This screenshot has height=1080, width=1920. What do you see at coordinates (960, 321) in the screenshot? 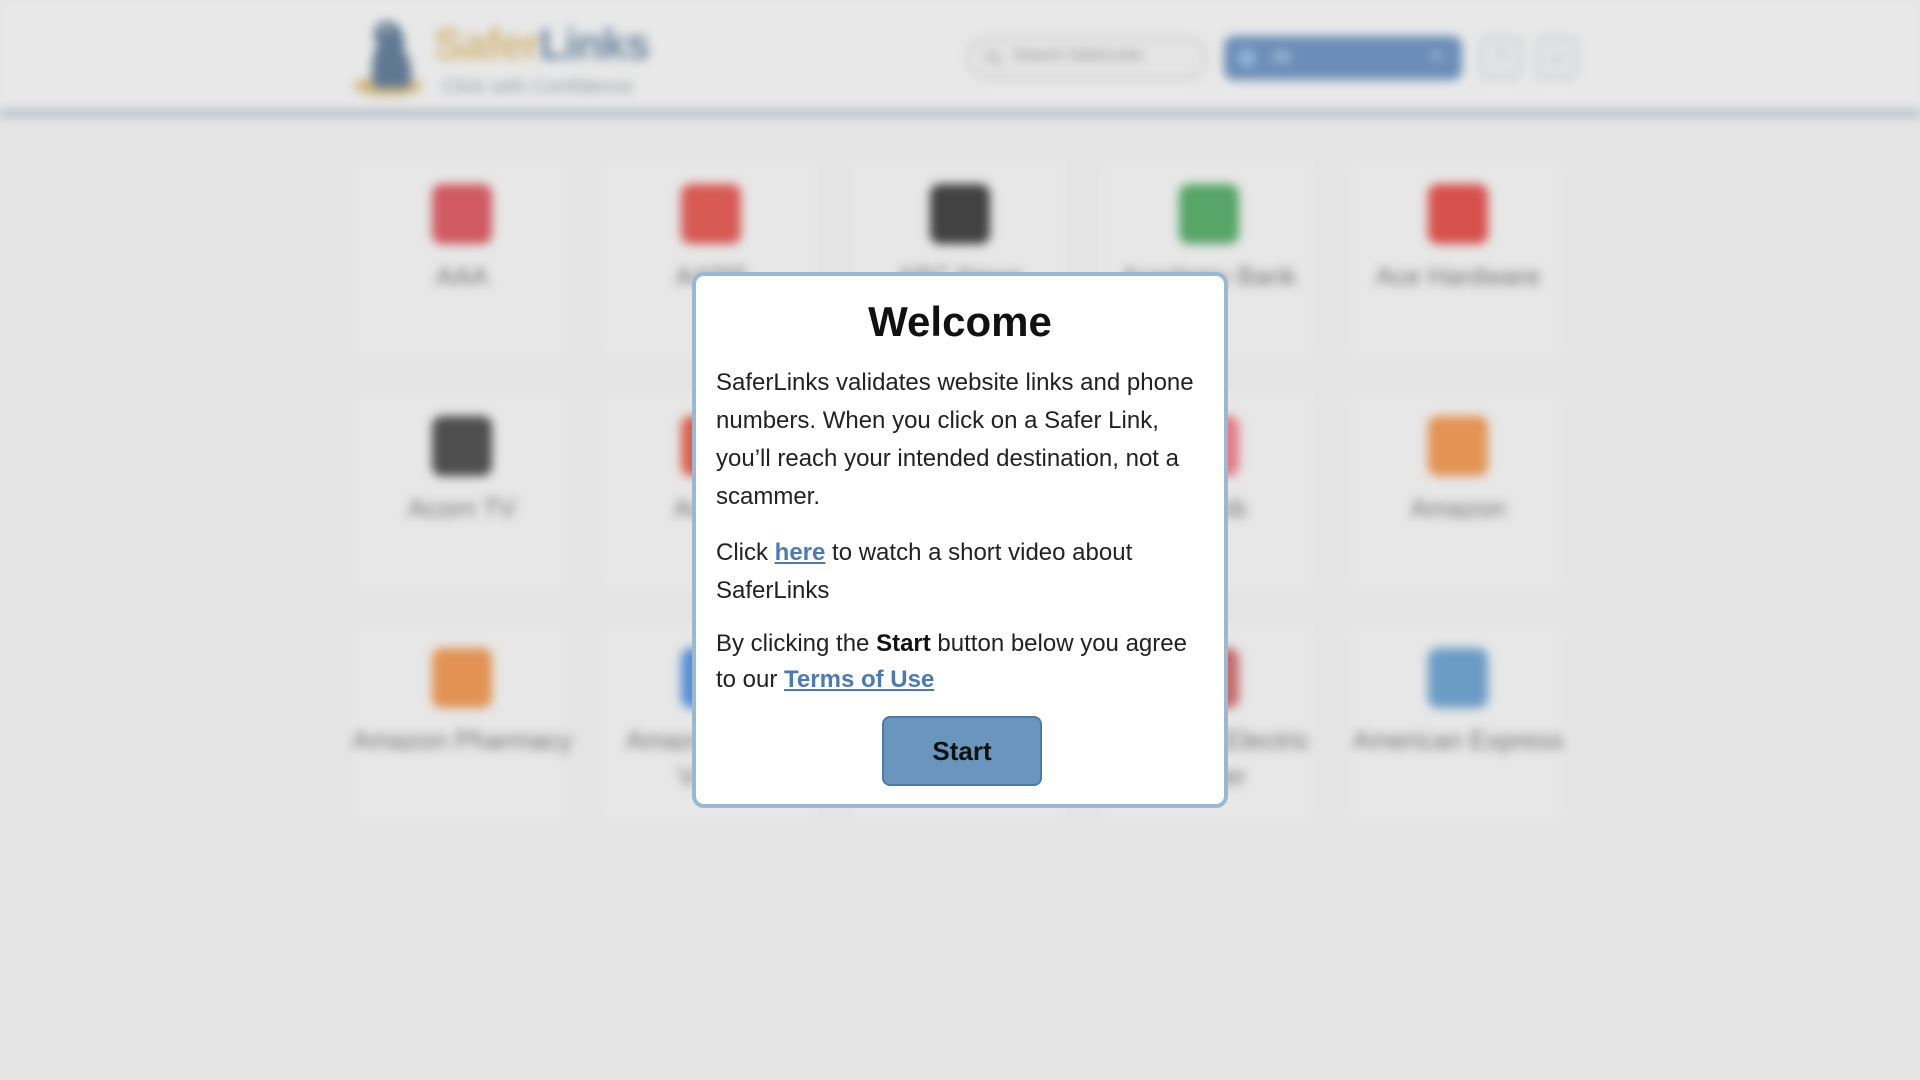
I see `dialog-title: Welcome` at bounding box center [960, 321].